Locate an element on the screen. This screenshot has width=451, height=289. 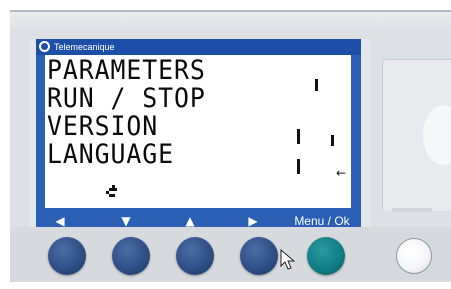
menu-item-language: LANGUAGE is located at coordinates (110, 154).